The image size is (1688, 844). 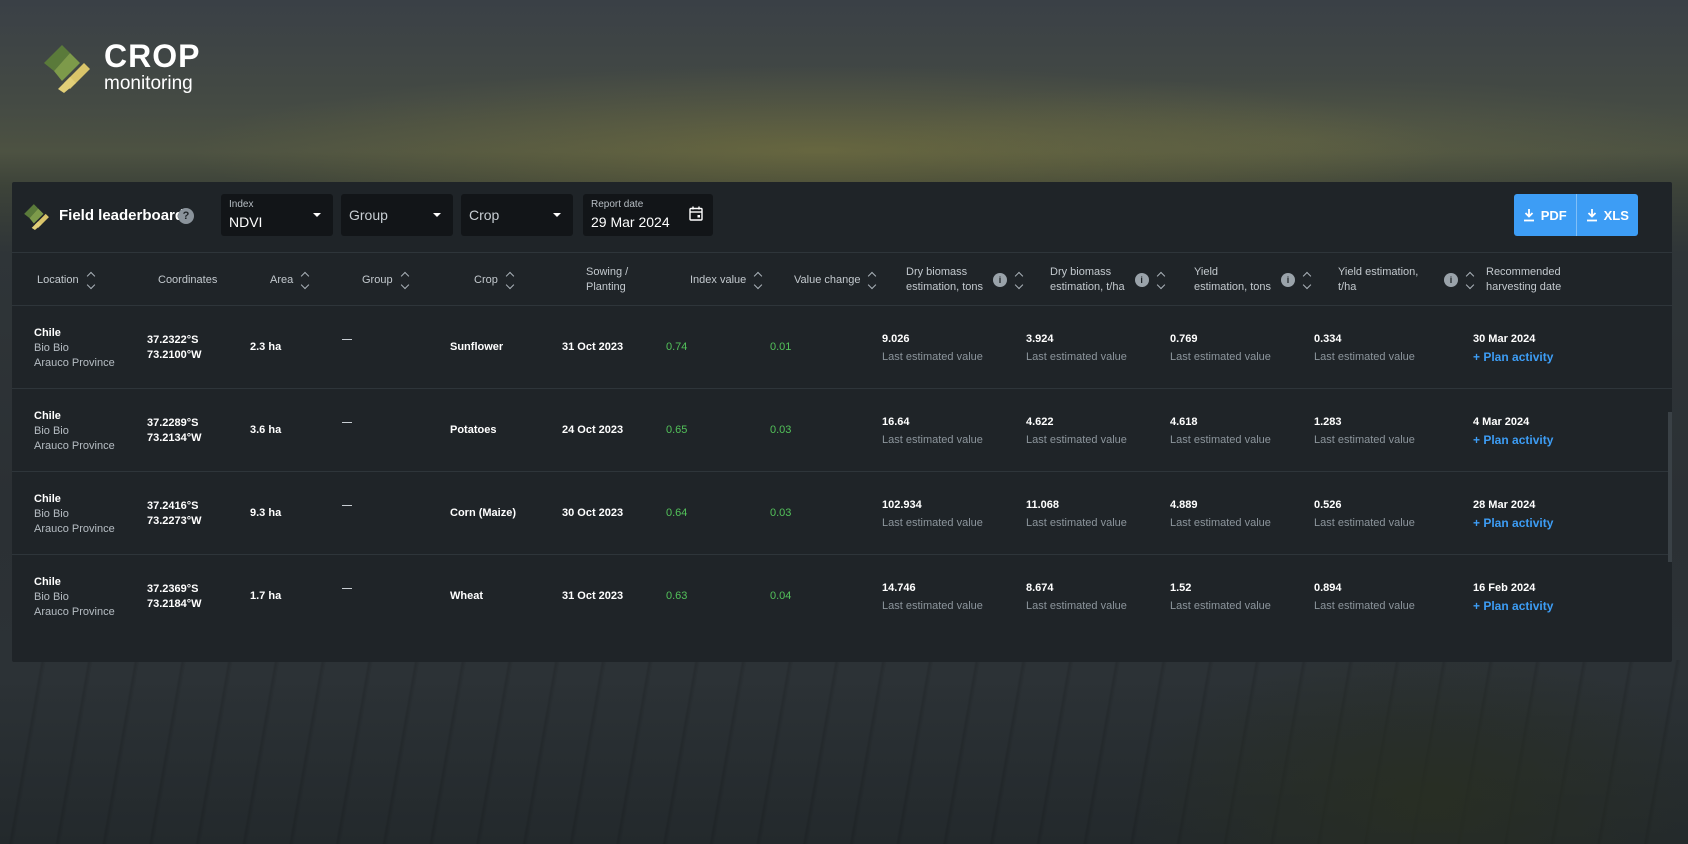 What do you see at coordinates (593, 513) in the screenshot?
I see `sowing-date-cell: 30 Oct 2023` at bounding box center [593, 513].